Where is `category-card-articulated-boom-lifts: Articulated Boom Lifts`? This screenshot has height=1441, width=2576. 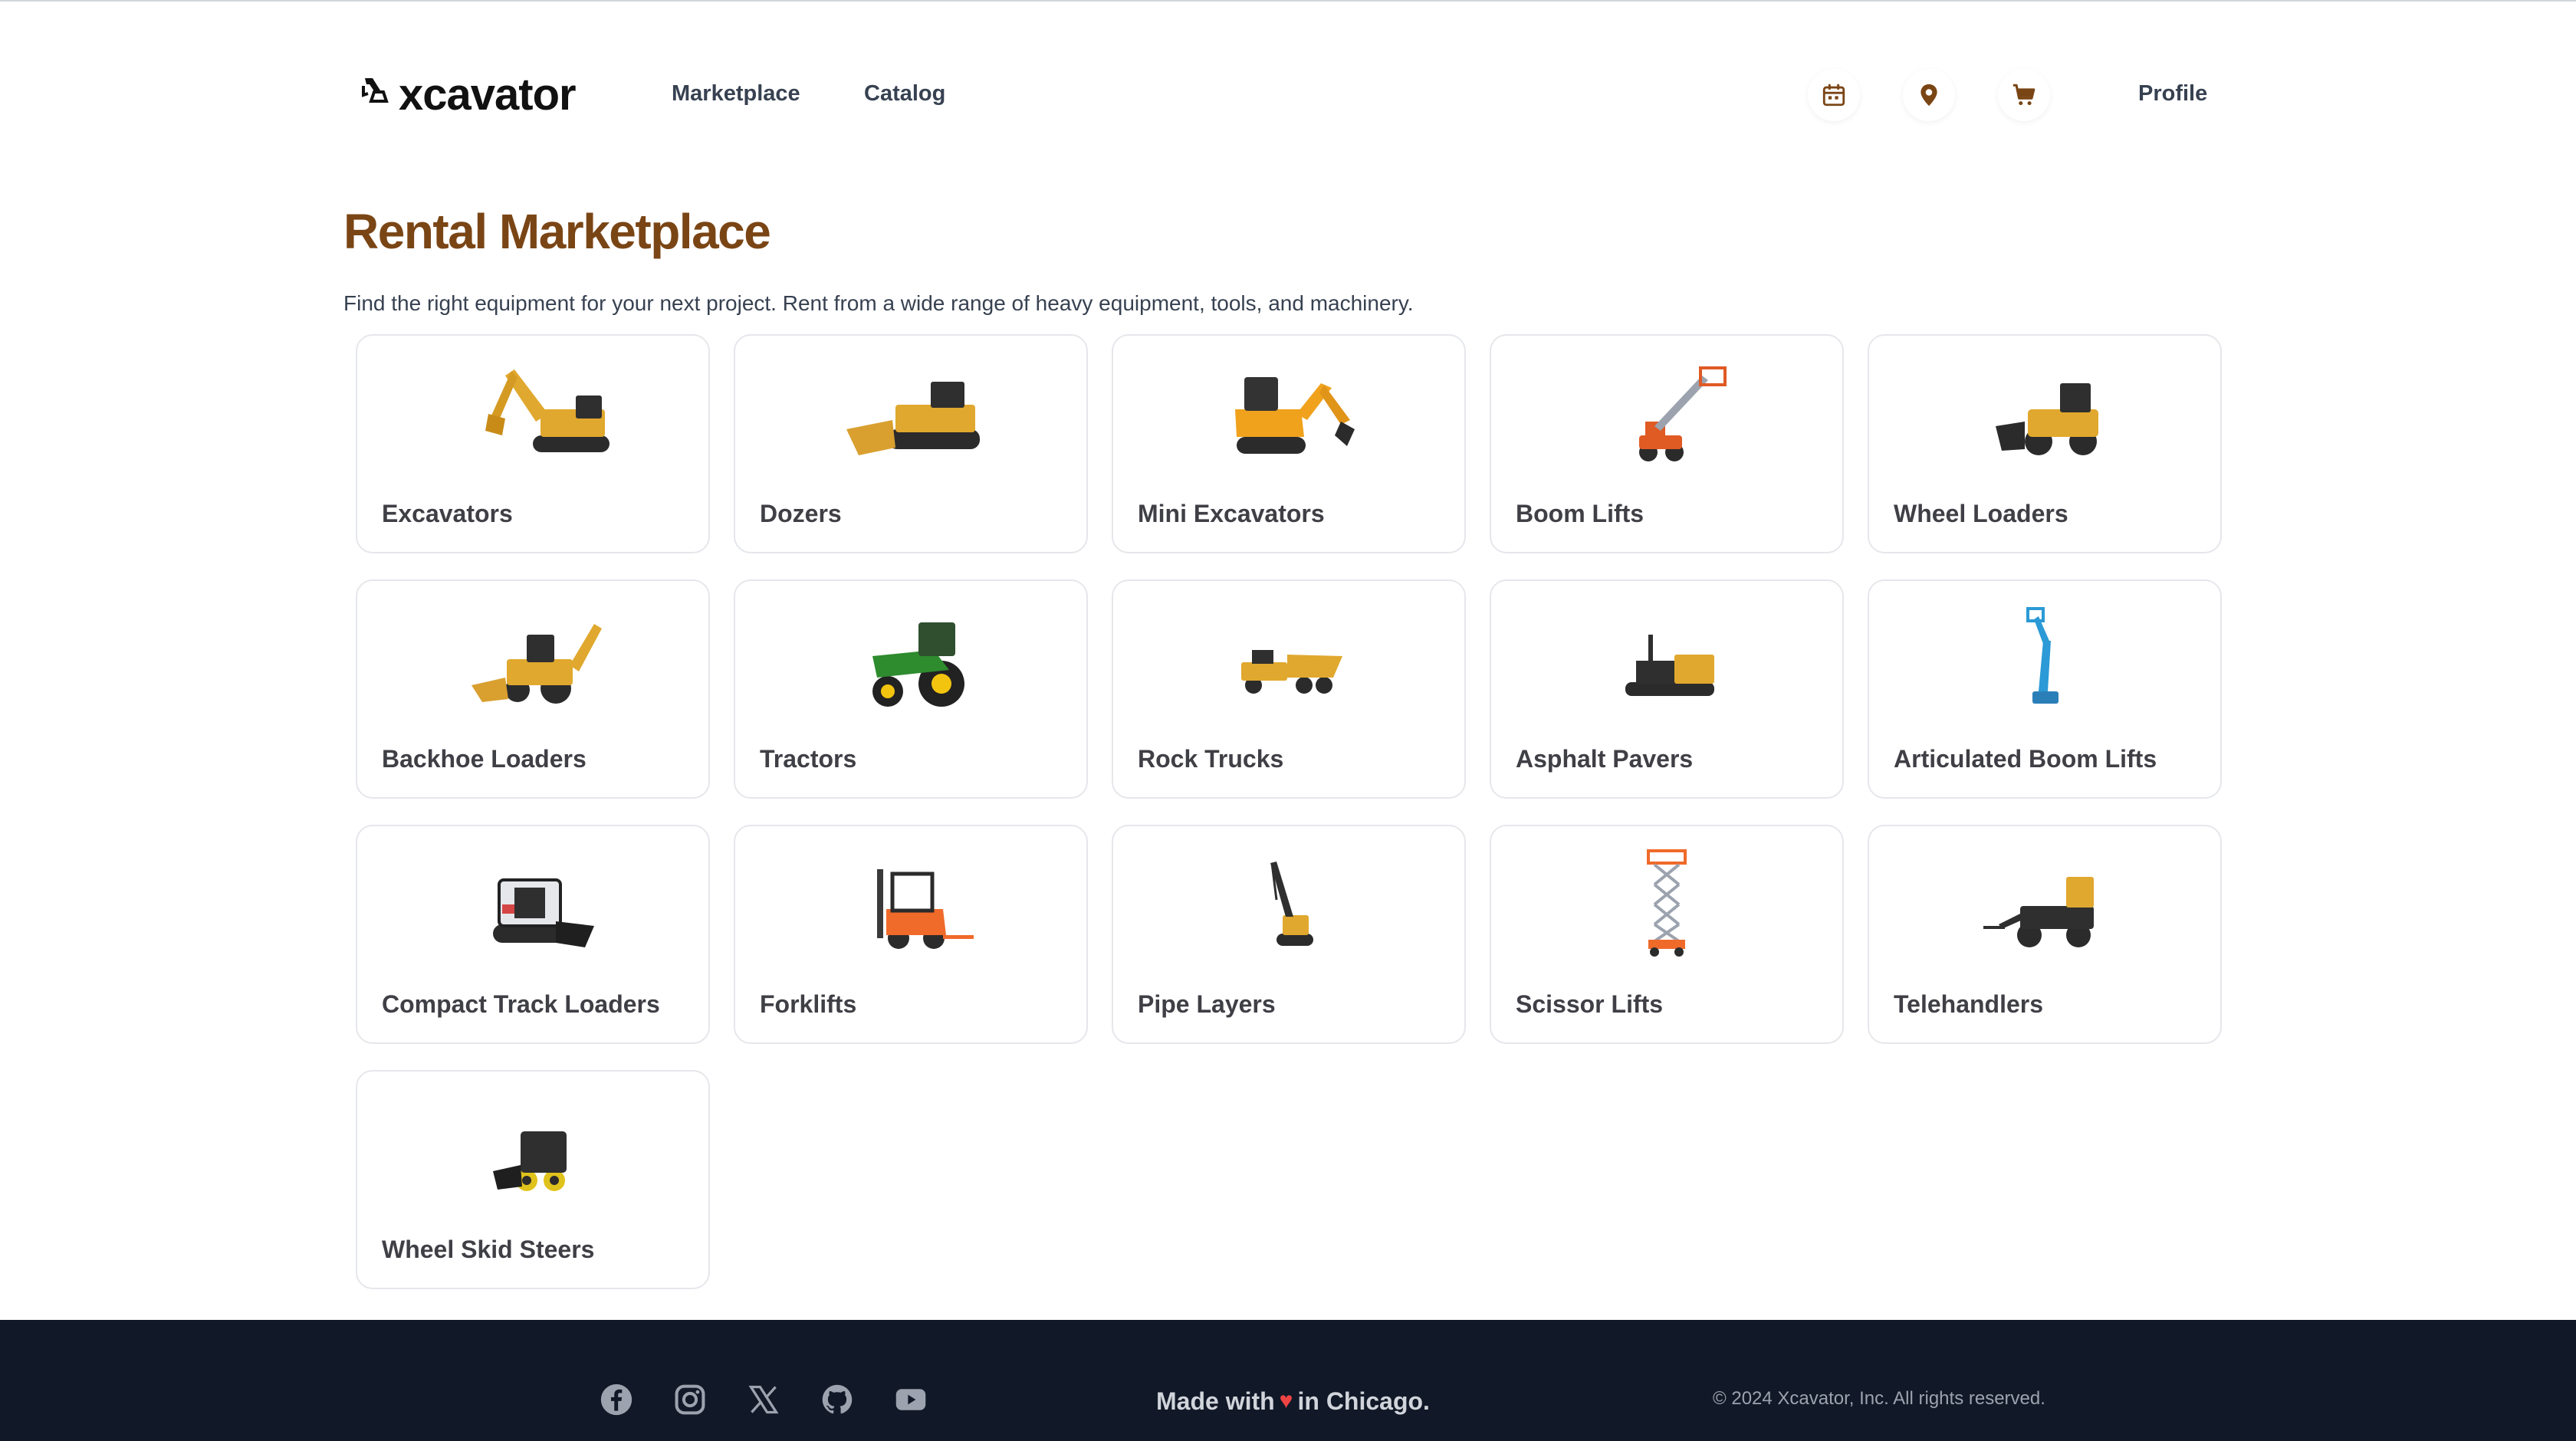
category-card-articulated-boom-lifts: Articulated Boom Lifts is located at coordinates (2045, 689).